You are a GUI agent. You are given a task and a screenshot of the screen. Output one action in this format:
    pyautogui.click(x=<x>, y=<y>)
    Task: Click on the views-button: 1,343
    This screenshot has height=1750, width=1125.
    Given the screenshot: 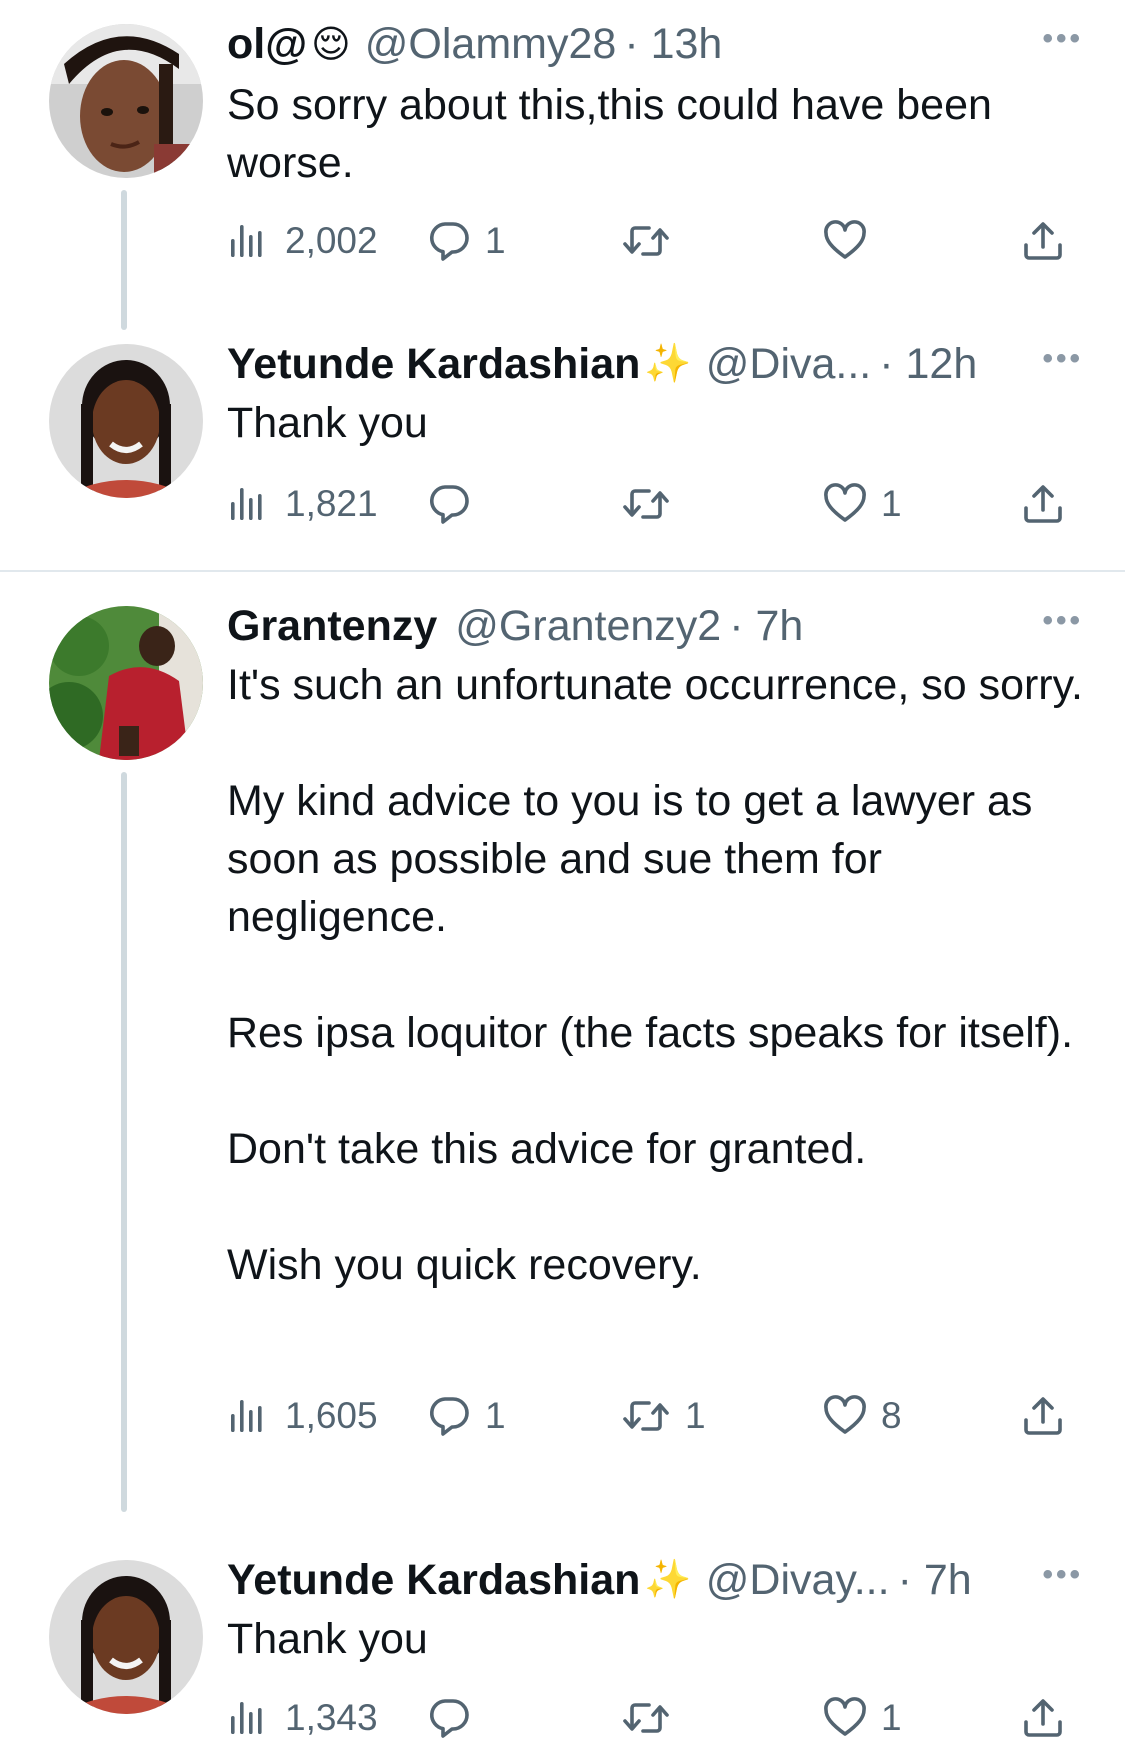 What is the action you would take?
    pyautogui.click(x=302, y=1718)
    